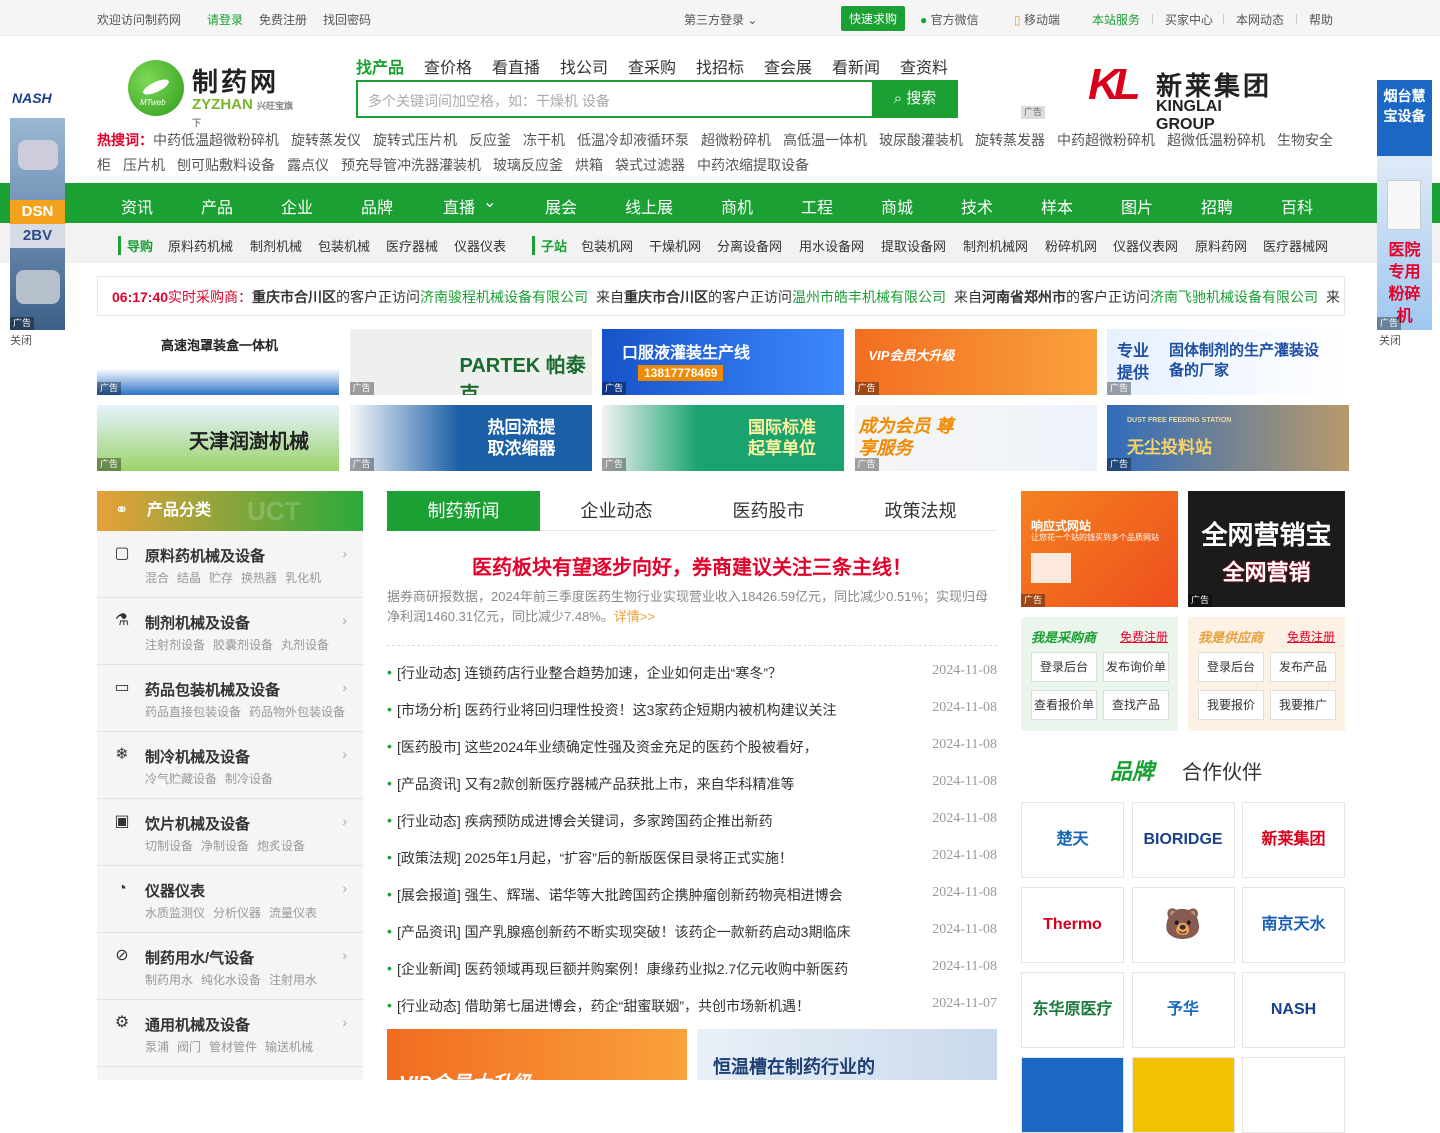 The width and height of the screenshot is (1440, 1133). Describe the element at coordinates (1297, 206) in the screenshot. I see `nav-item: 百科` at that location.